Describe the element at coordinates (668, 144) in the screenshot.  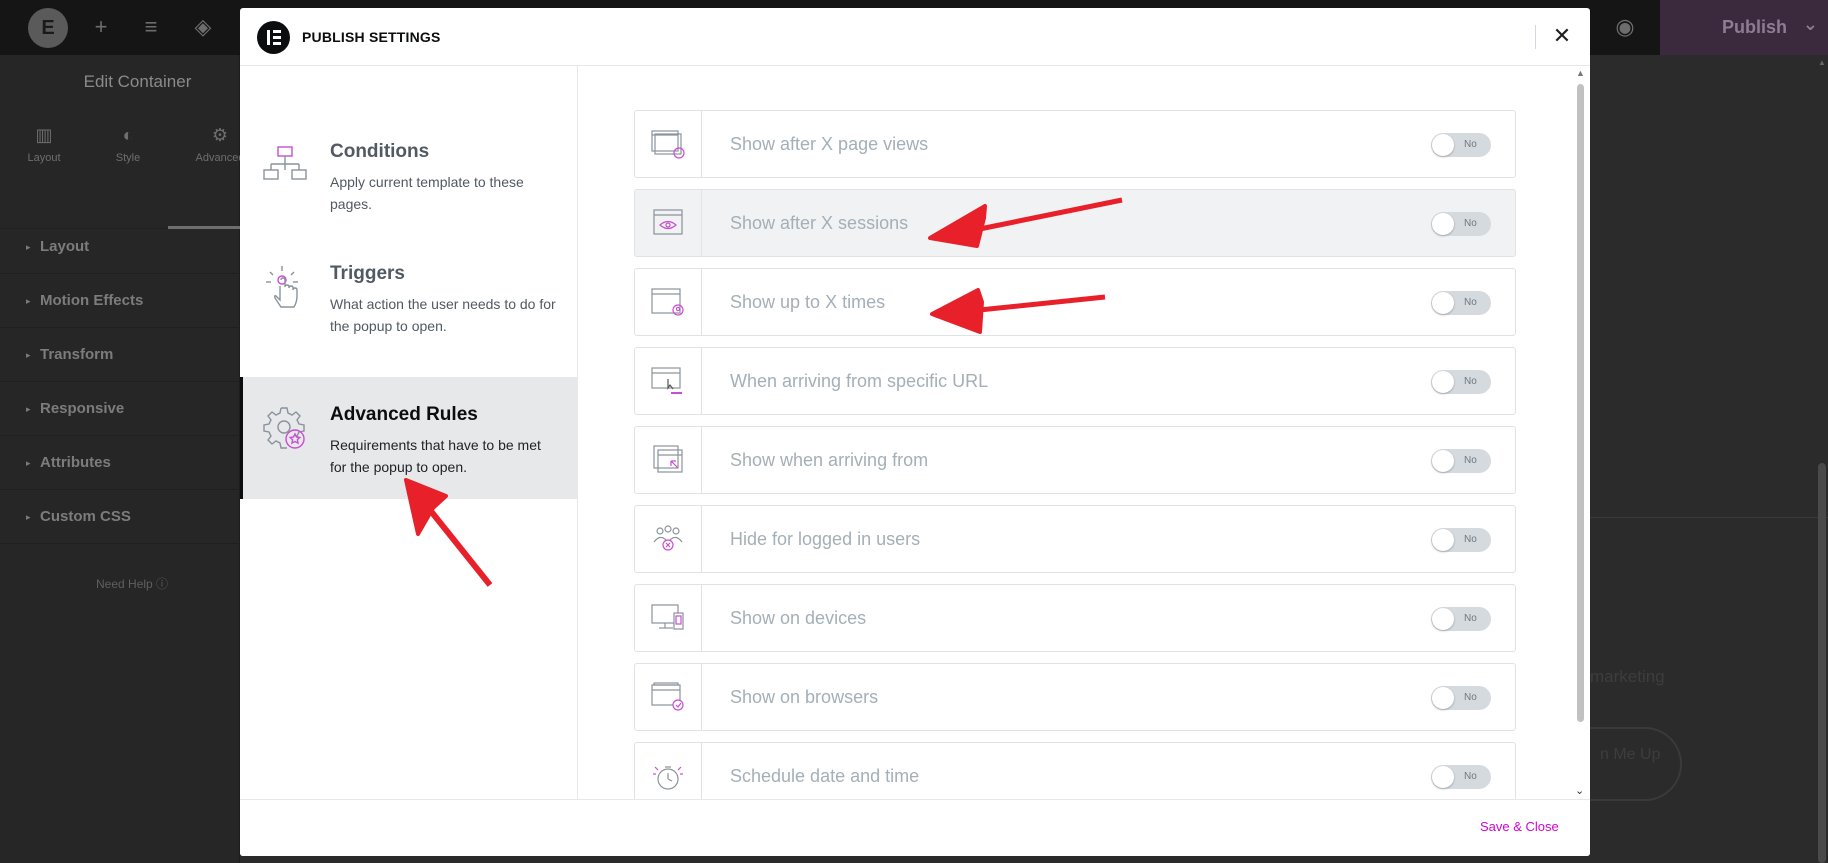
I see `page-views-icon` at that location.